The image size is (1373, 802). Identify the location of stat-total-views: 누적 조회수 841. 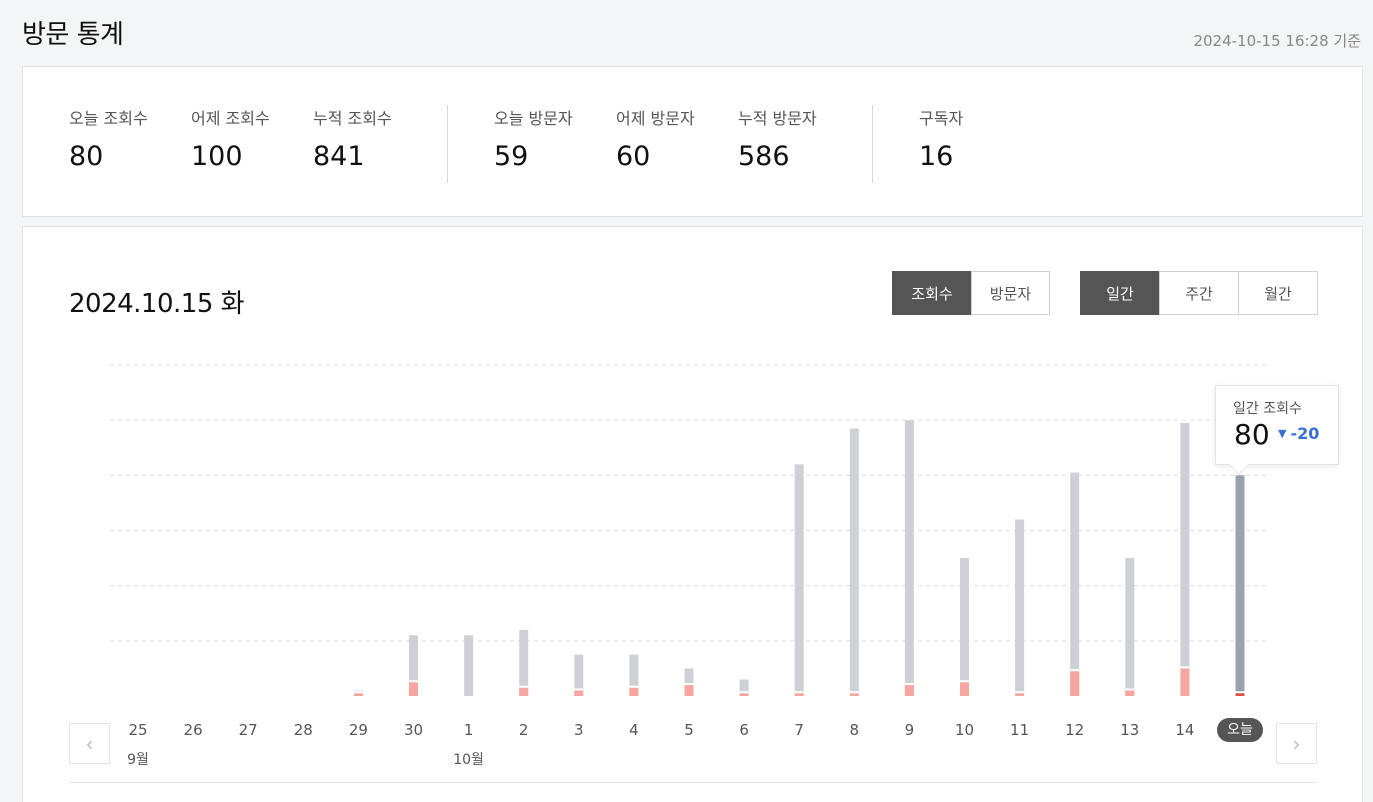
(352, 138).